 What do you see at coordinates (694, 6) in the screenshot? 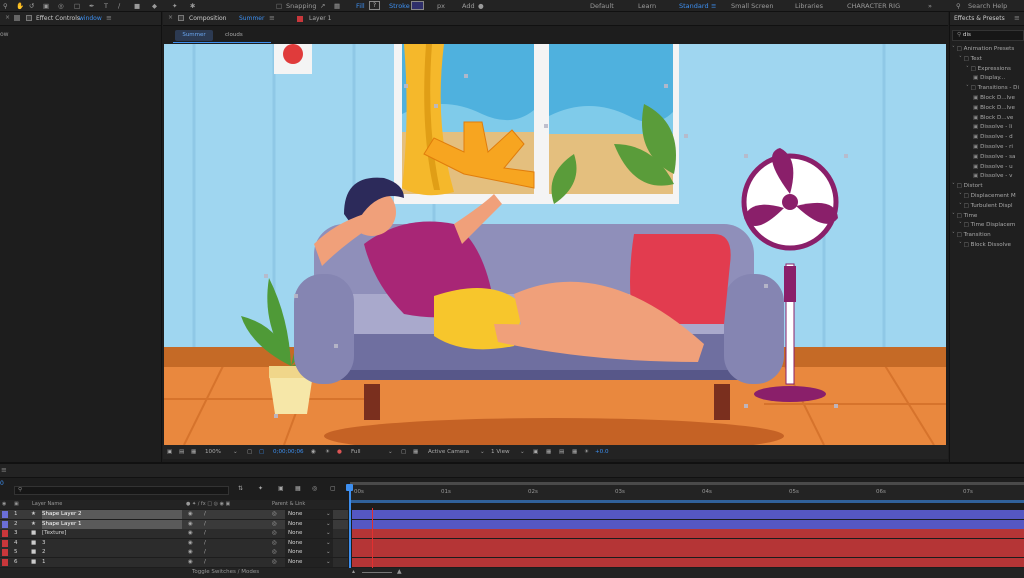
I see `workspace-standard: Standard` at bounding box center [694, 6].